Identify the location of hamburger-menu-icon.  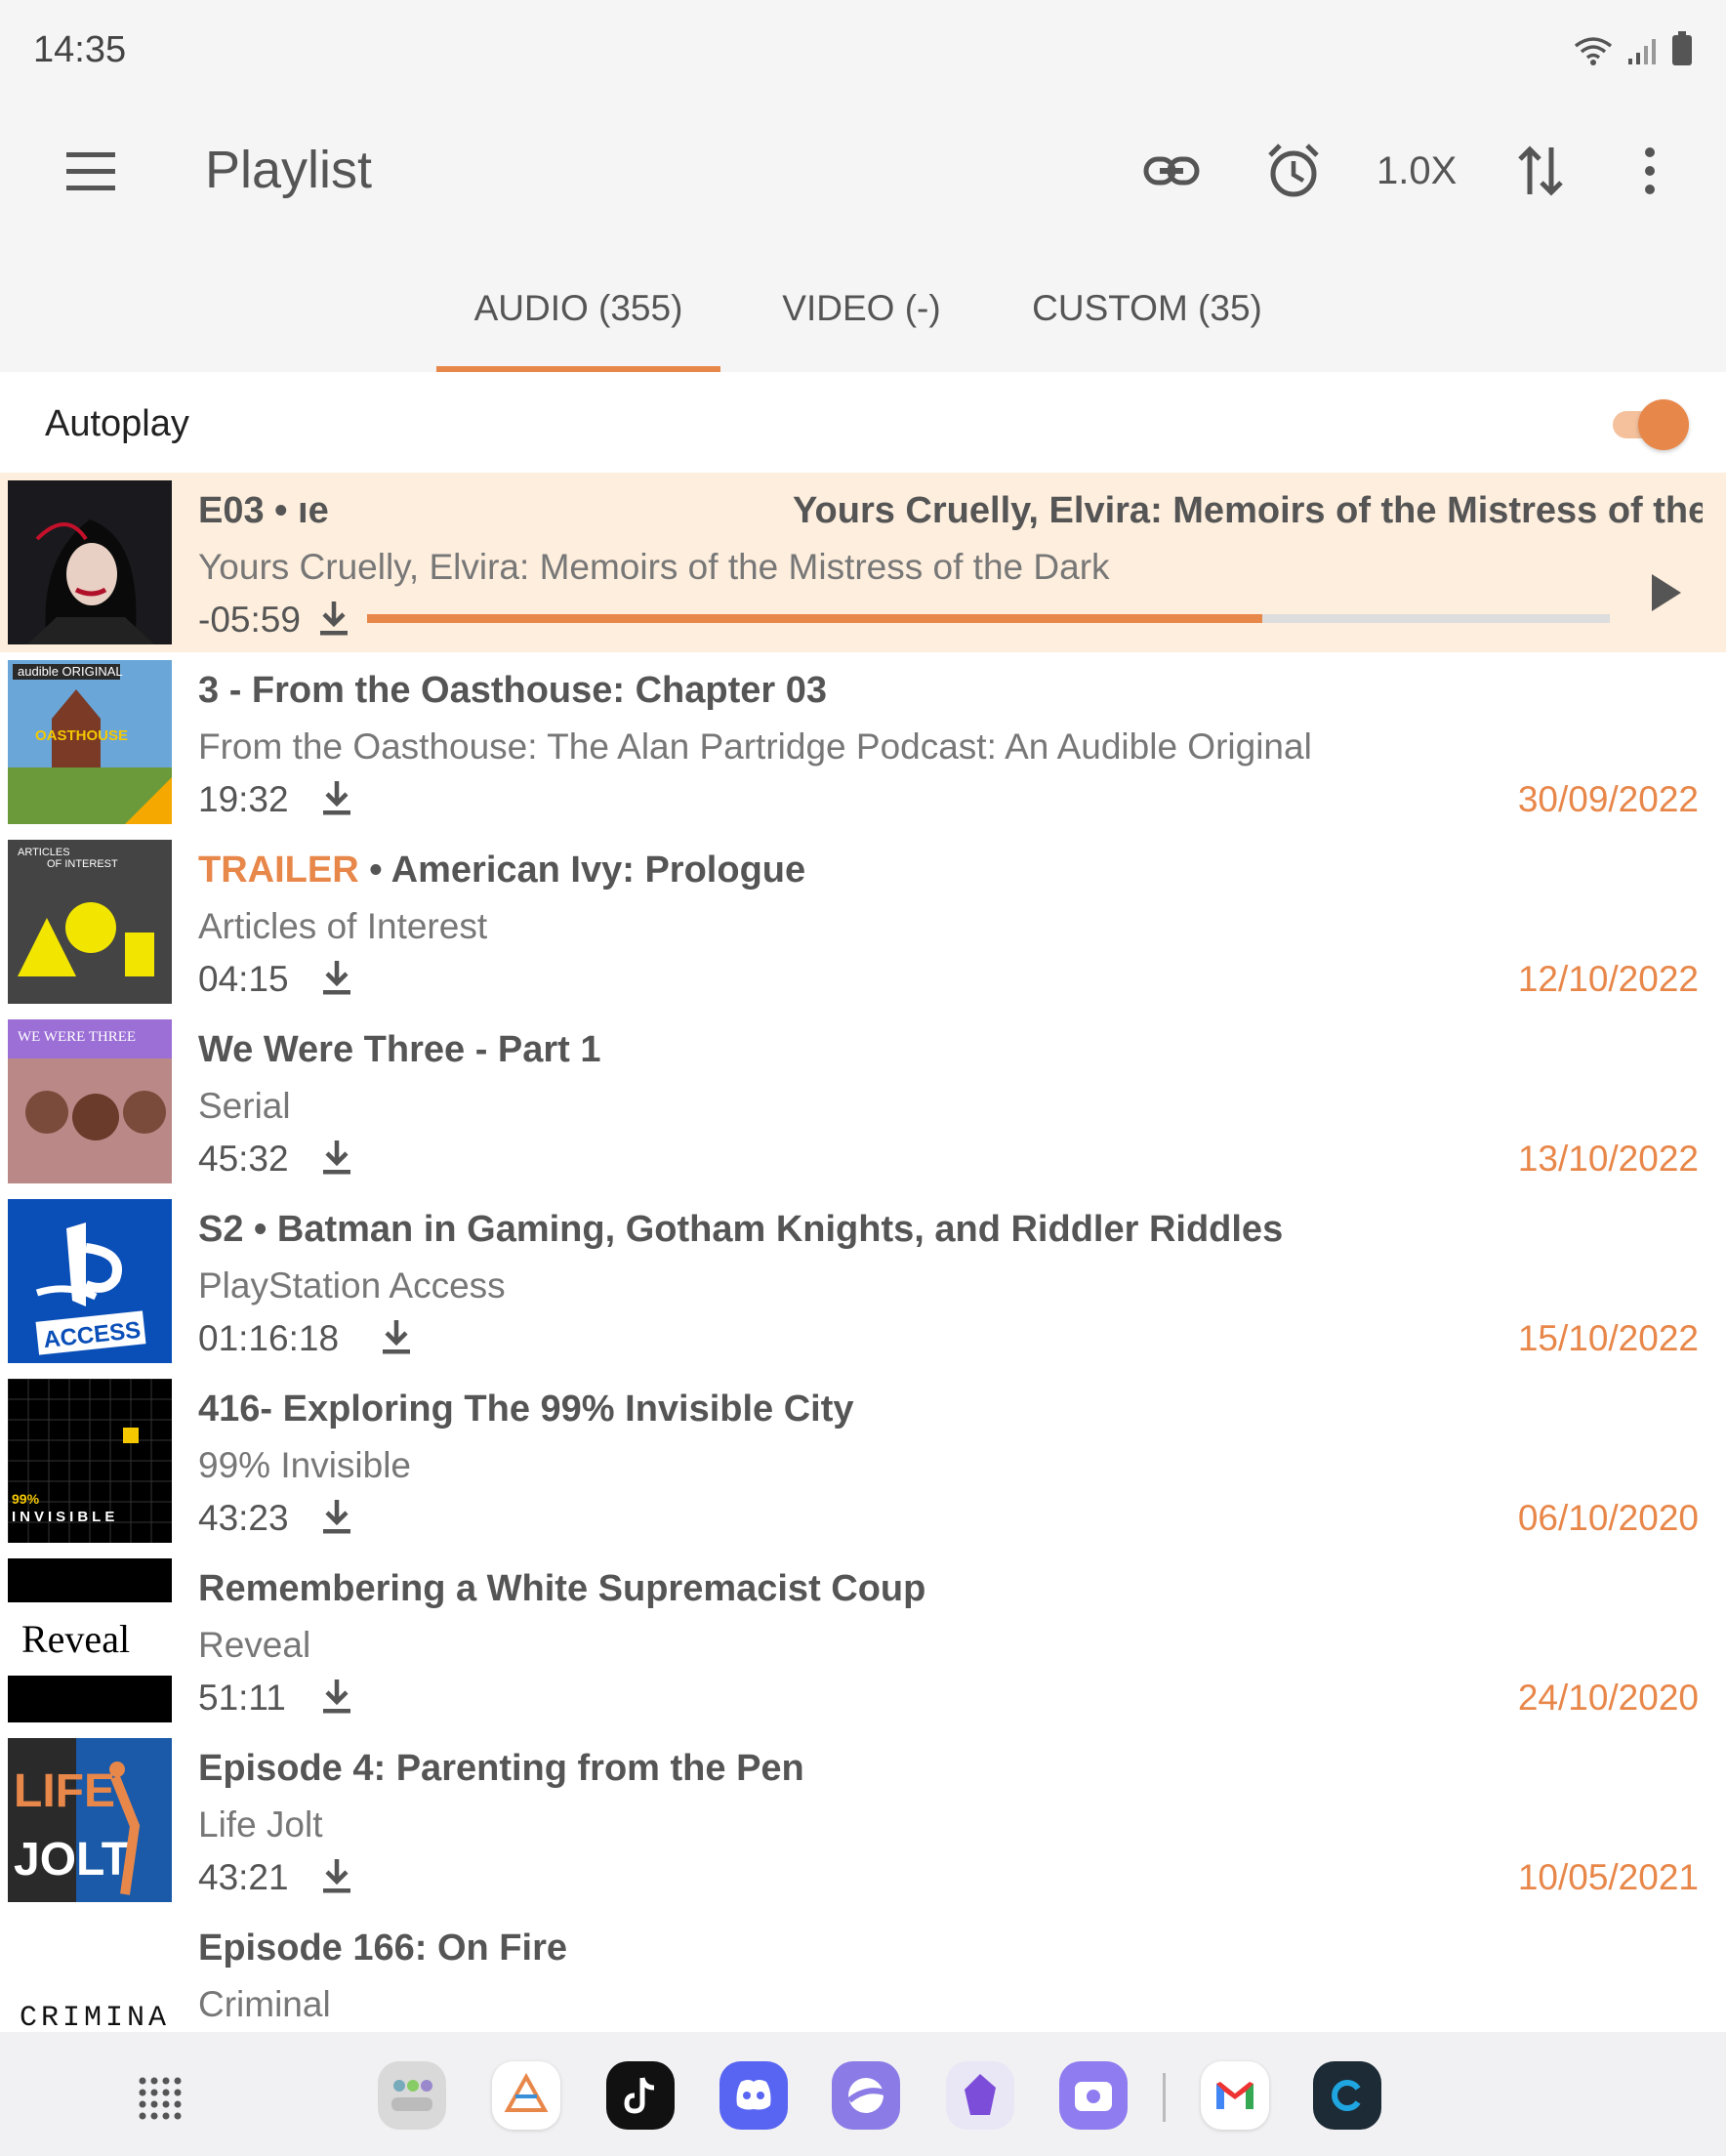
(92, 172).